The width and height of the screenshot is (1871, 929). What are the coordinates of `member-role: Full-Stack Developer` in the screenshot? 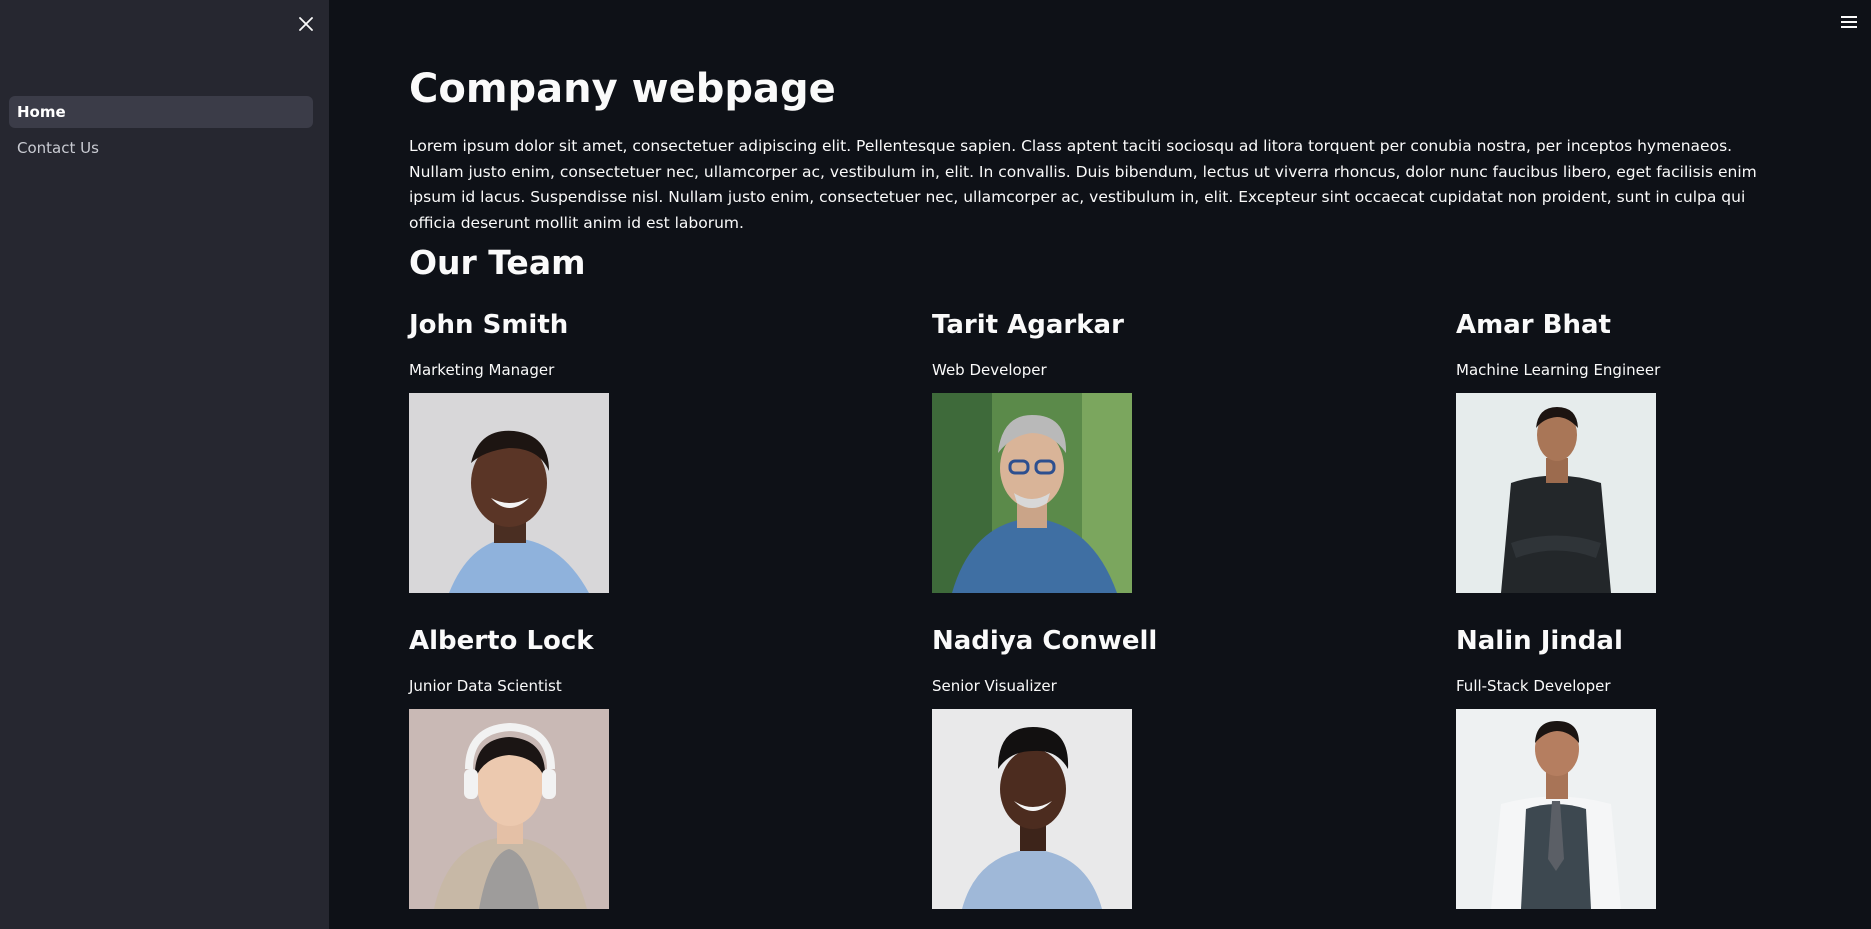 It's located at (1533, 686).